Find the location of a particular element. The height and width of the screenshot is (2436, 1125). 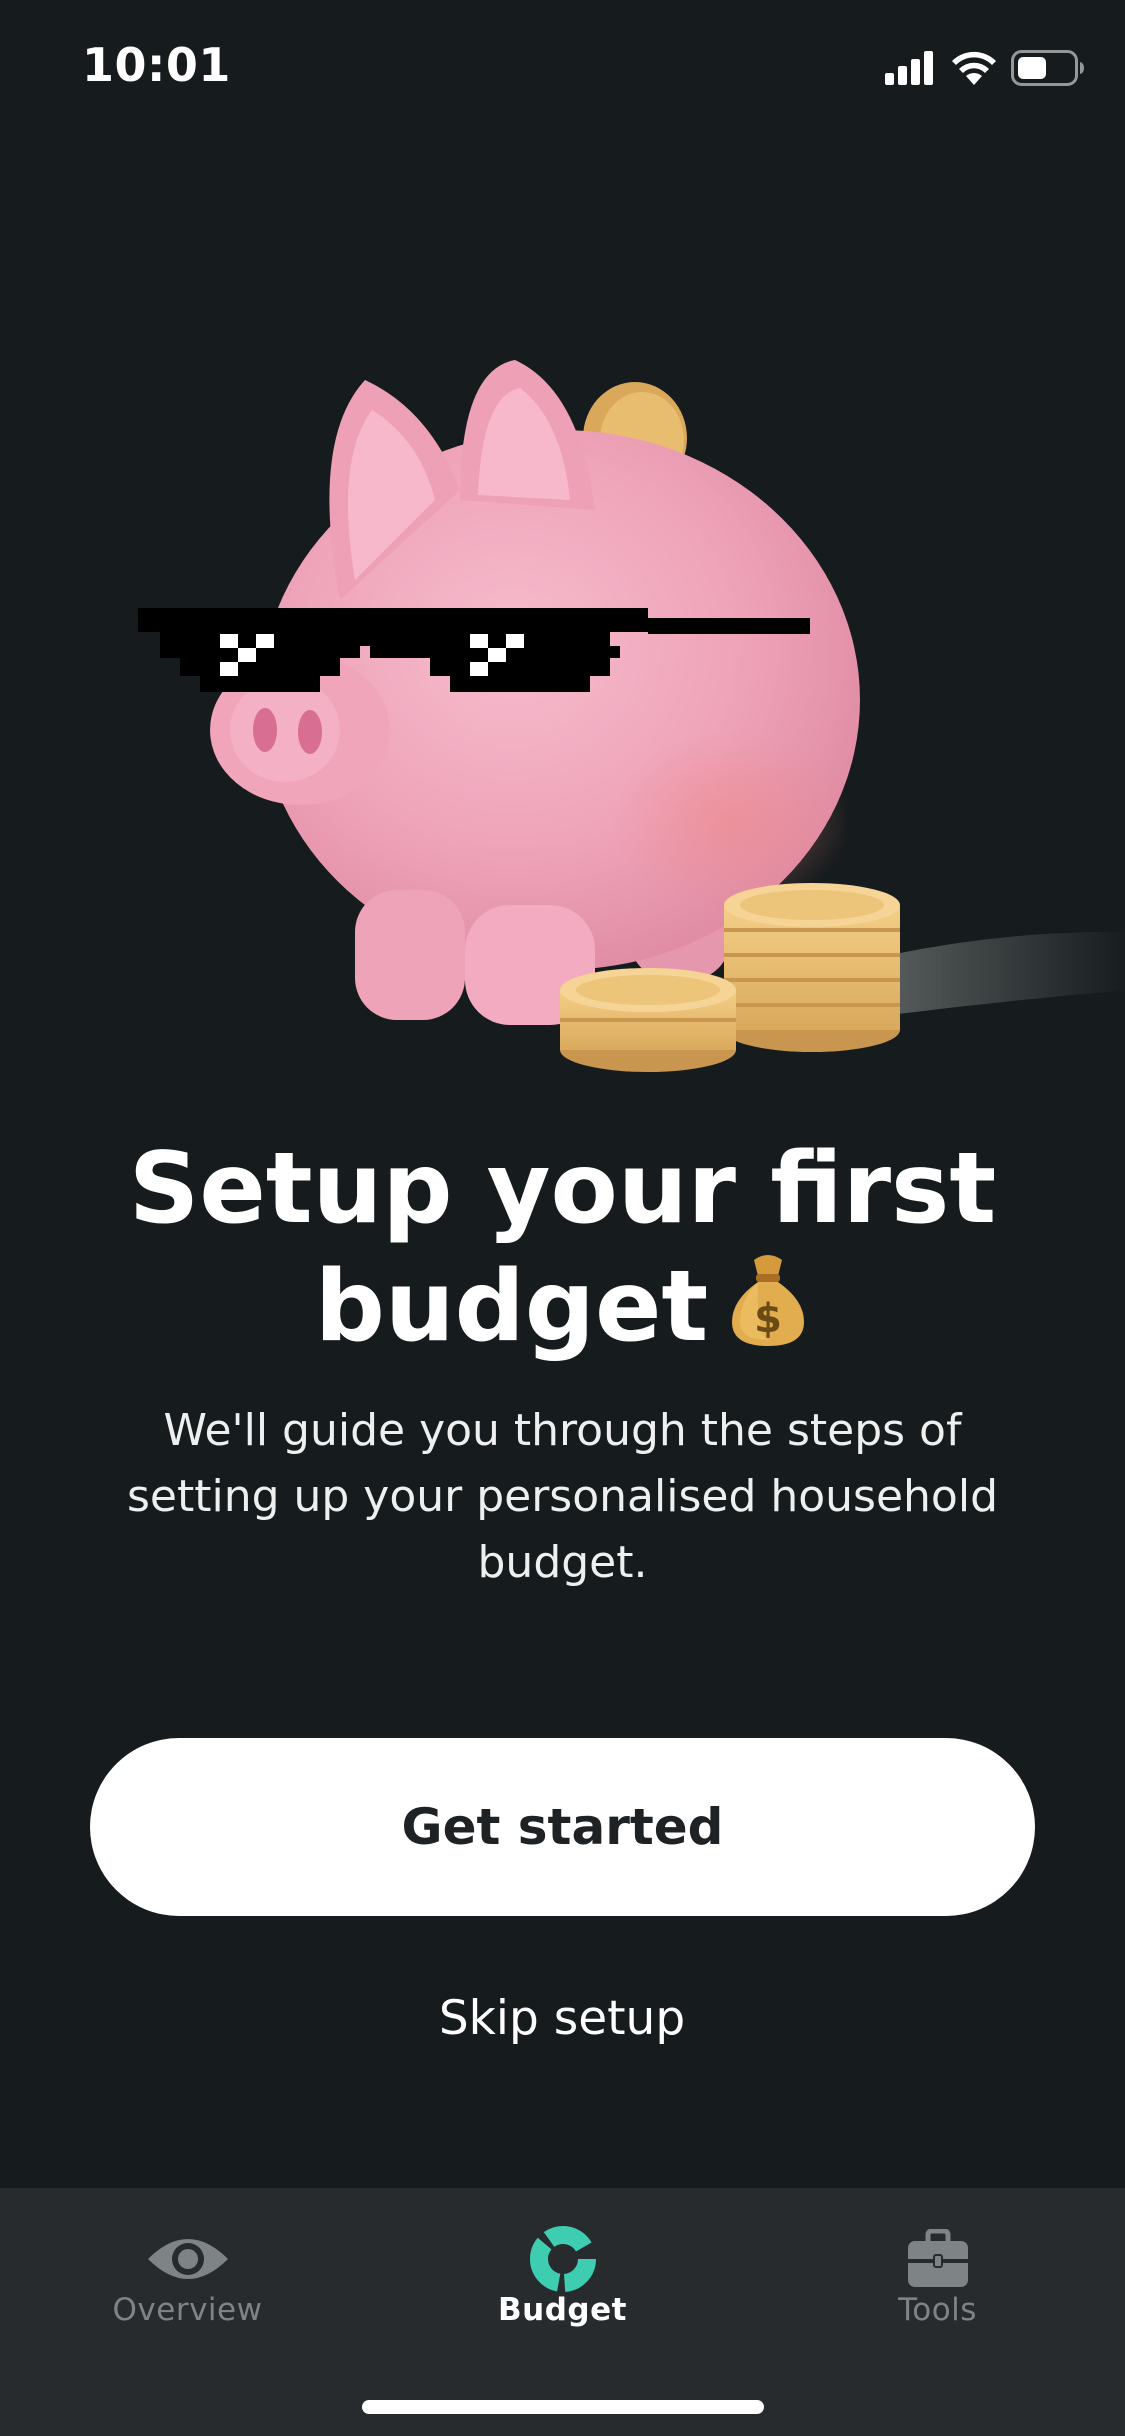

cellular-signal-icon is located at coordinates (909, 68).